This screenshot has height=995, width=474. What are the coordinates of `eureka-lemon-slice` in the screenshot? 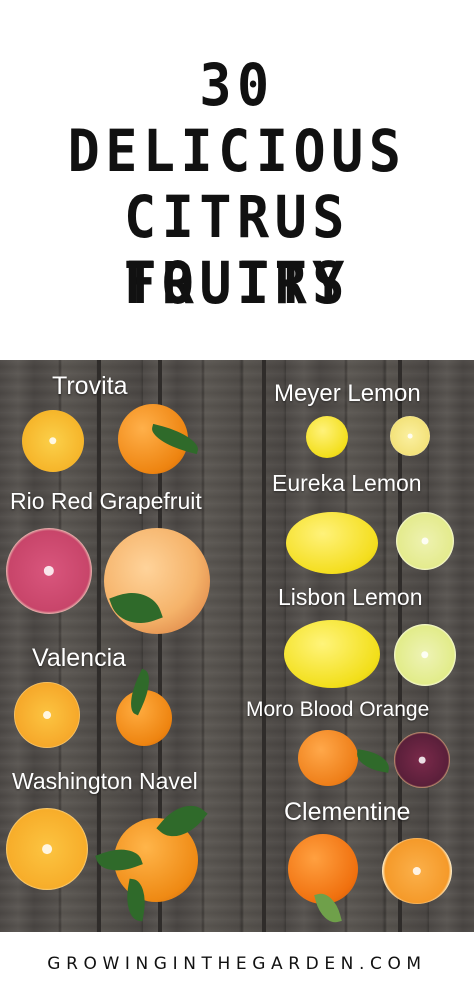 It's located at (425, 541).